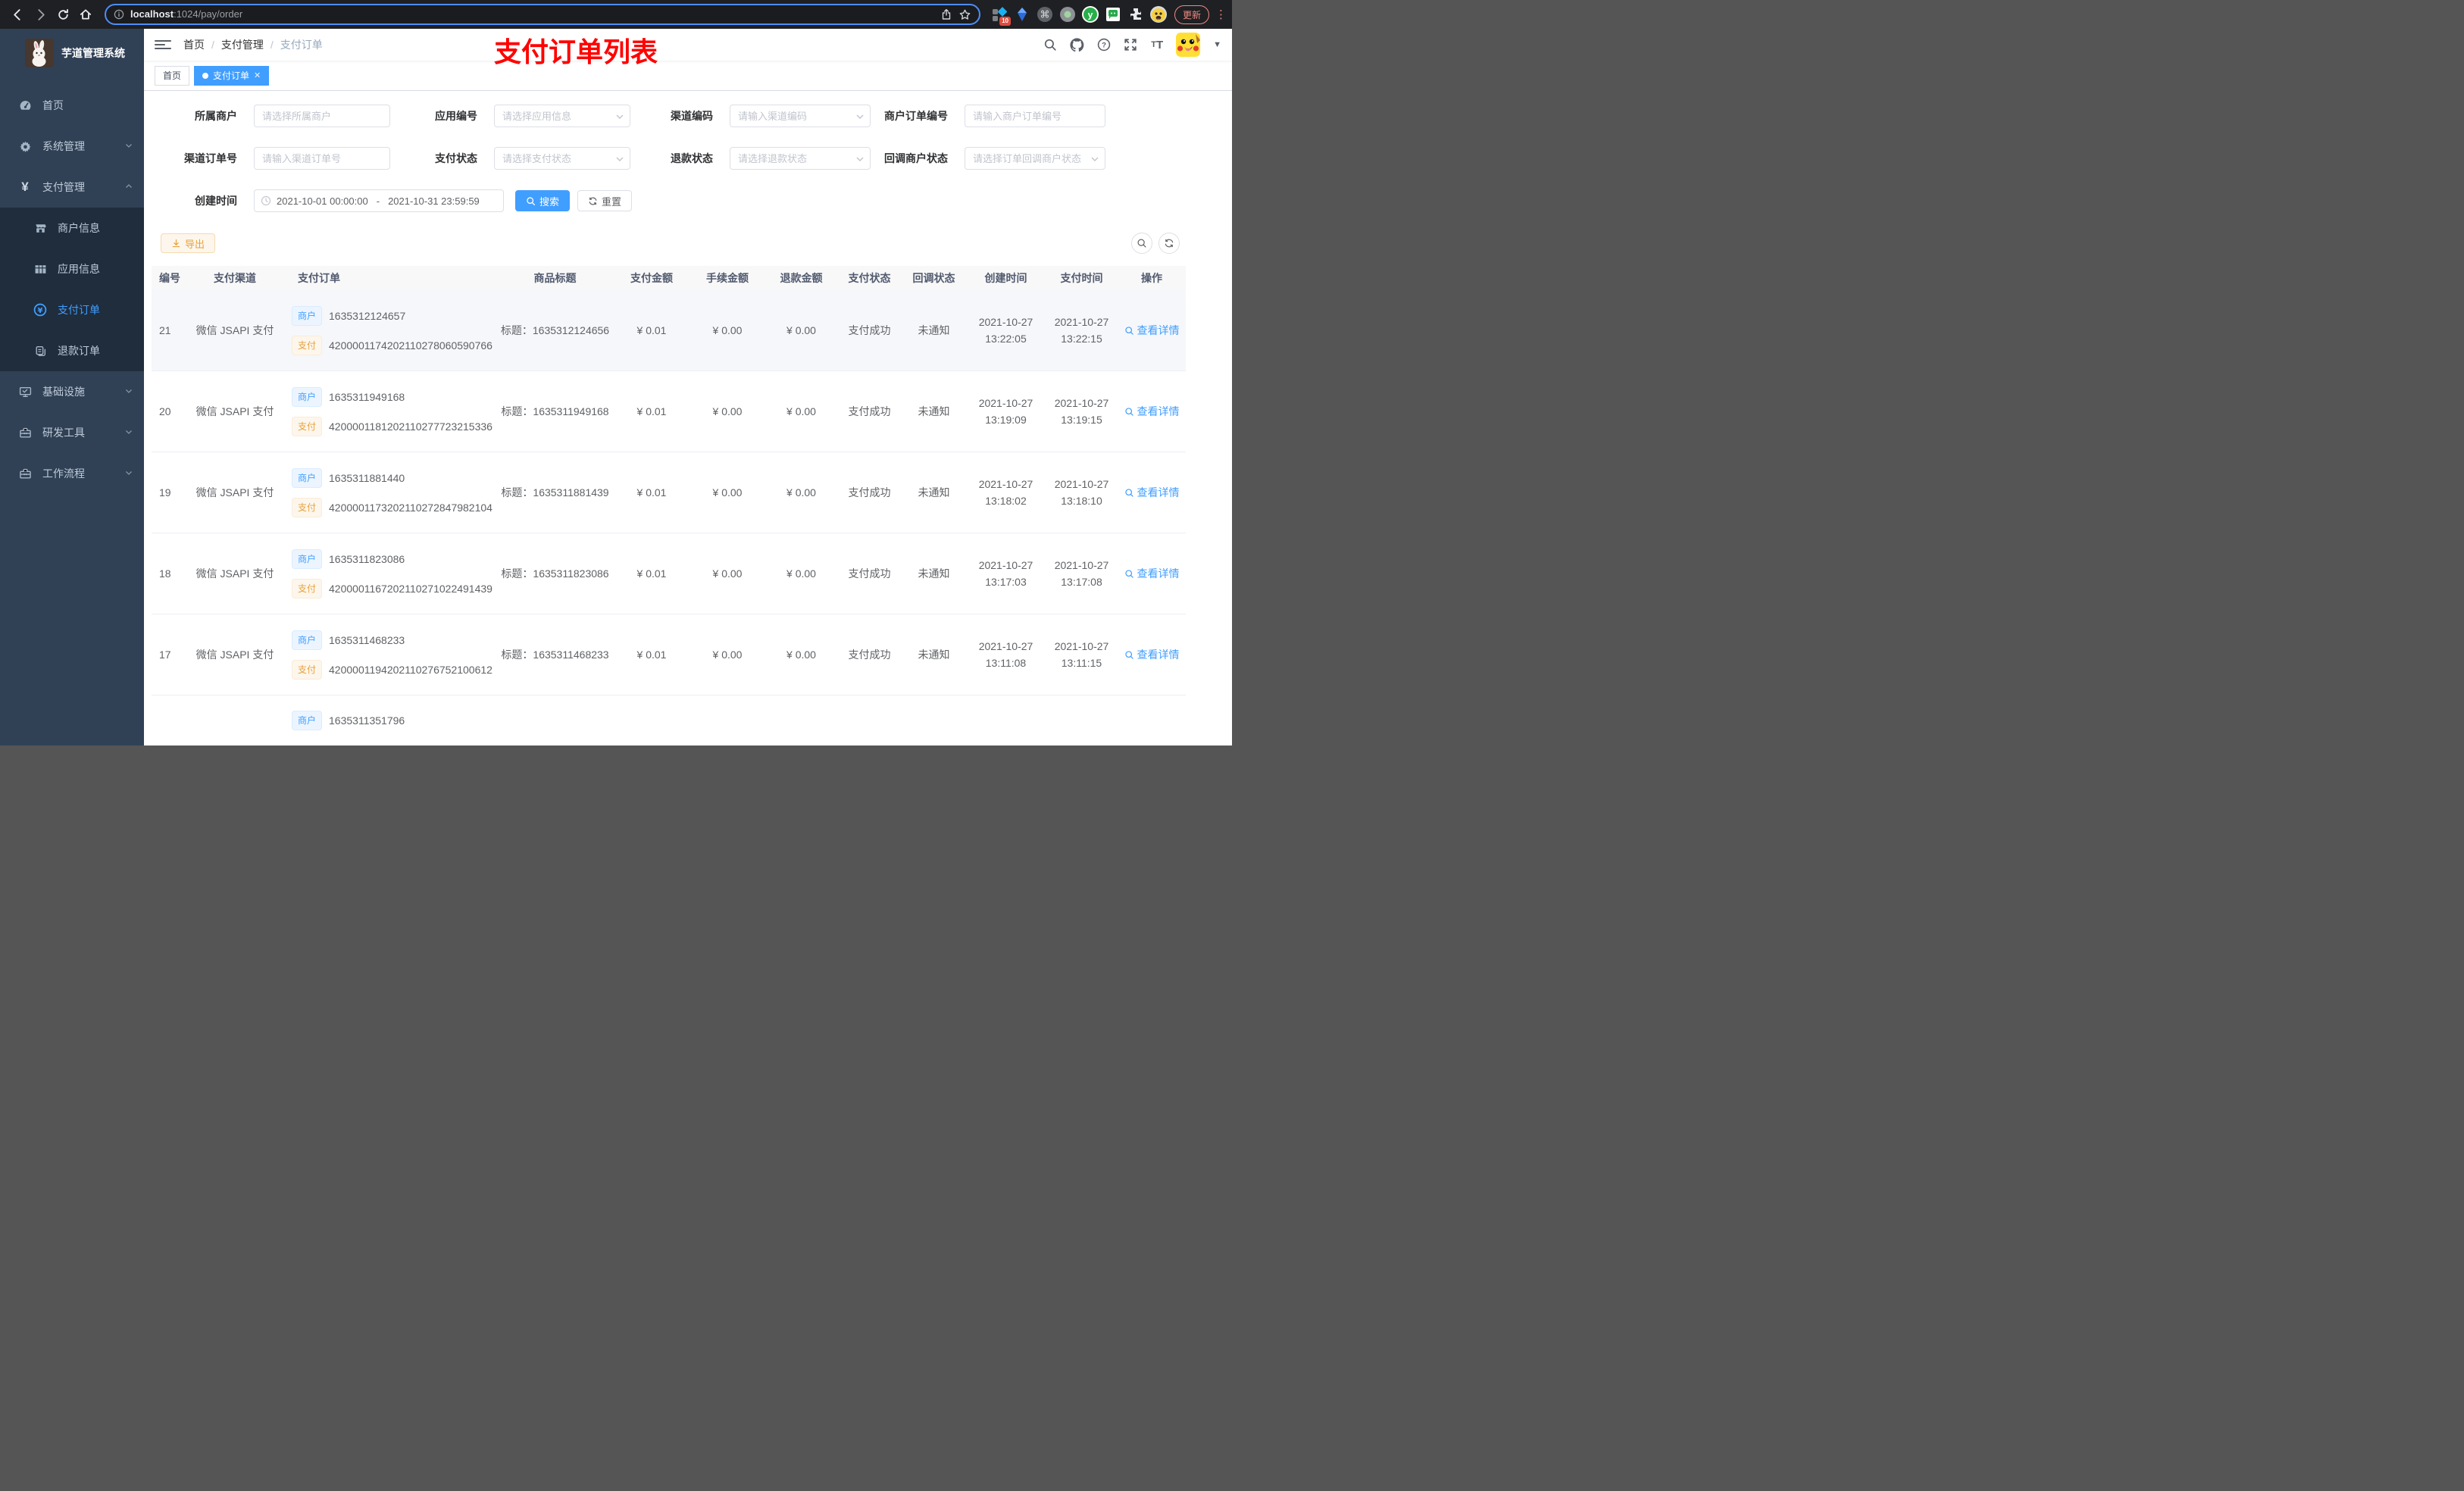  I want to click on sidebar-item-pay: ¥ 支付管理, so click(72, 187).